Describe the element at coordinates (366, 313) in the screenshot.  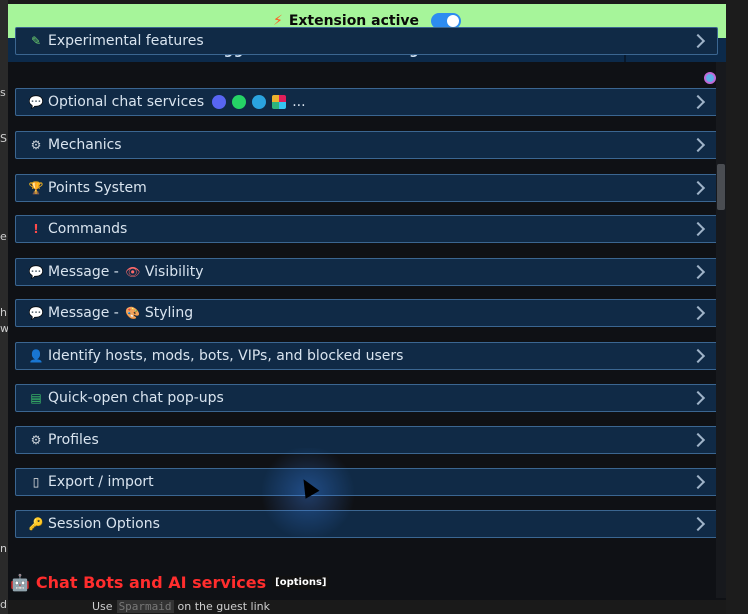
I see `section-message-styling: 💬 Message - 🎨 Styling` at that location.